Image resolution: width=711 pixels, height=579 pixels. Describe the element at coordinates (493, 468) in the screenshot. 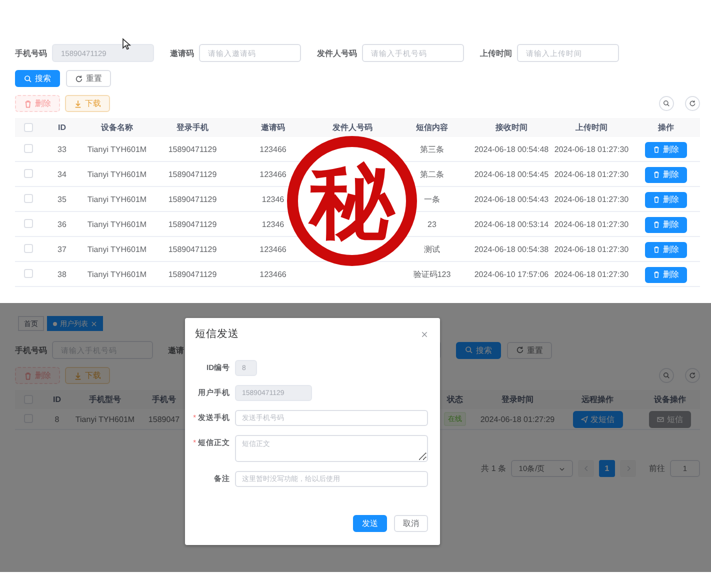

I see `total-count: 共 1 条` at that location.